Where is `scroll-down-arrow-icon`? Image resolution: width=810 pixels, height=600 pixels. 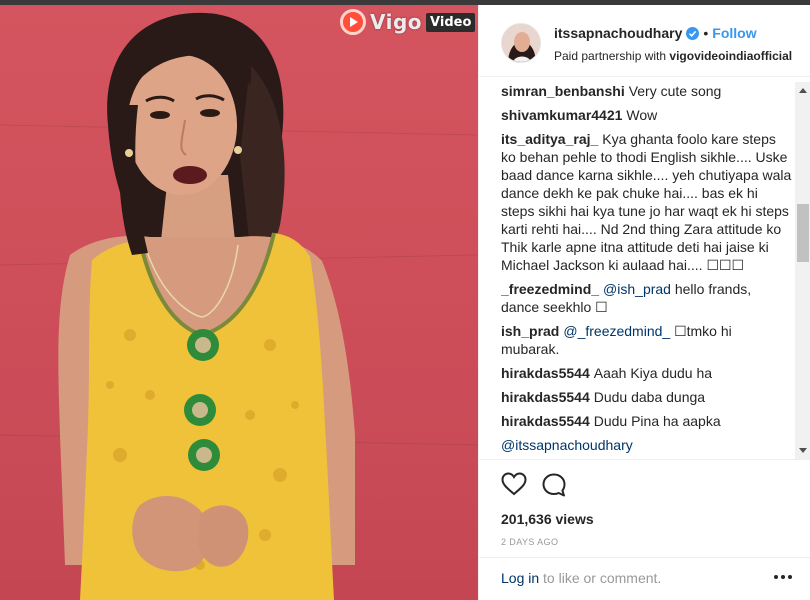 scroll-down-arrow-icon is located at coordinates (803, 450).